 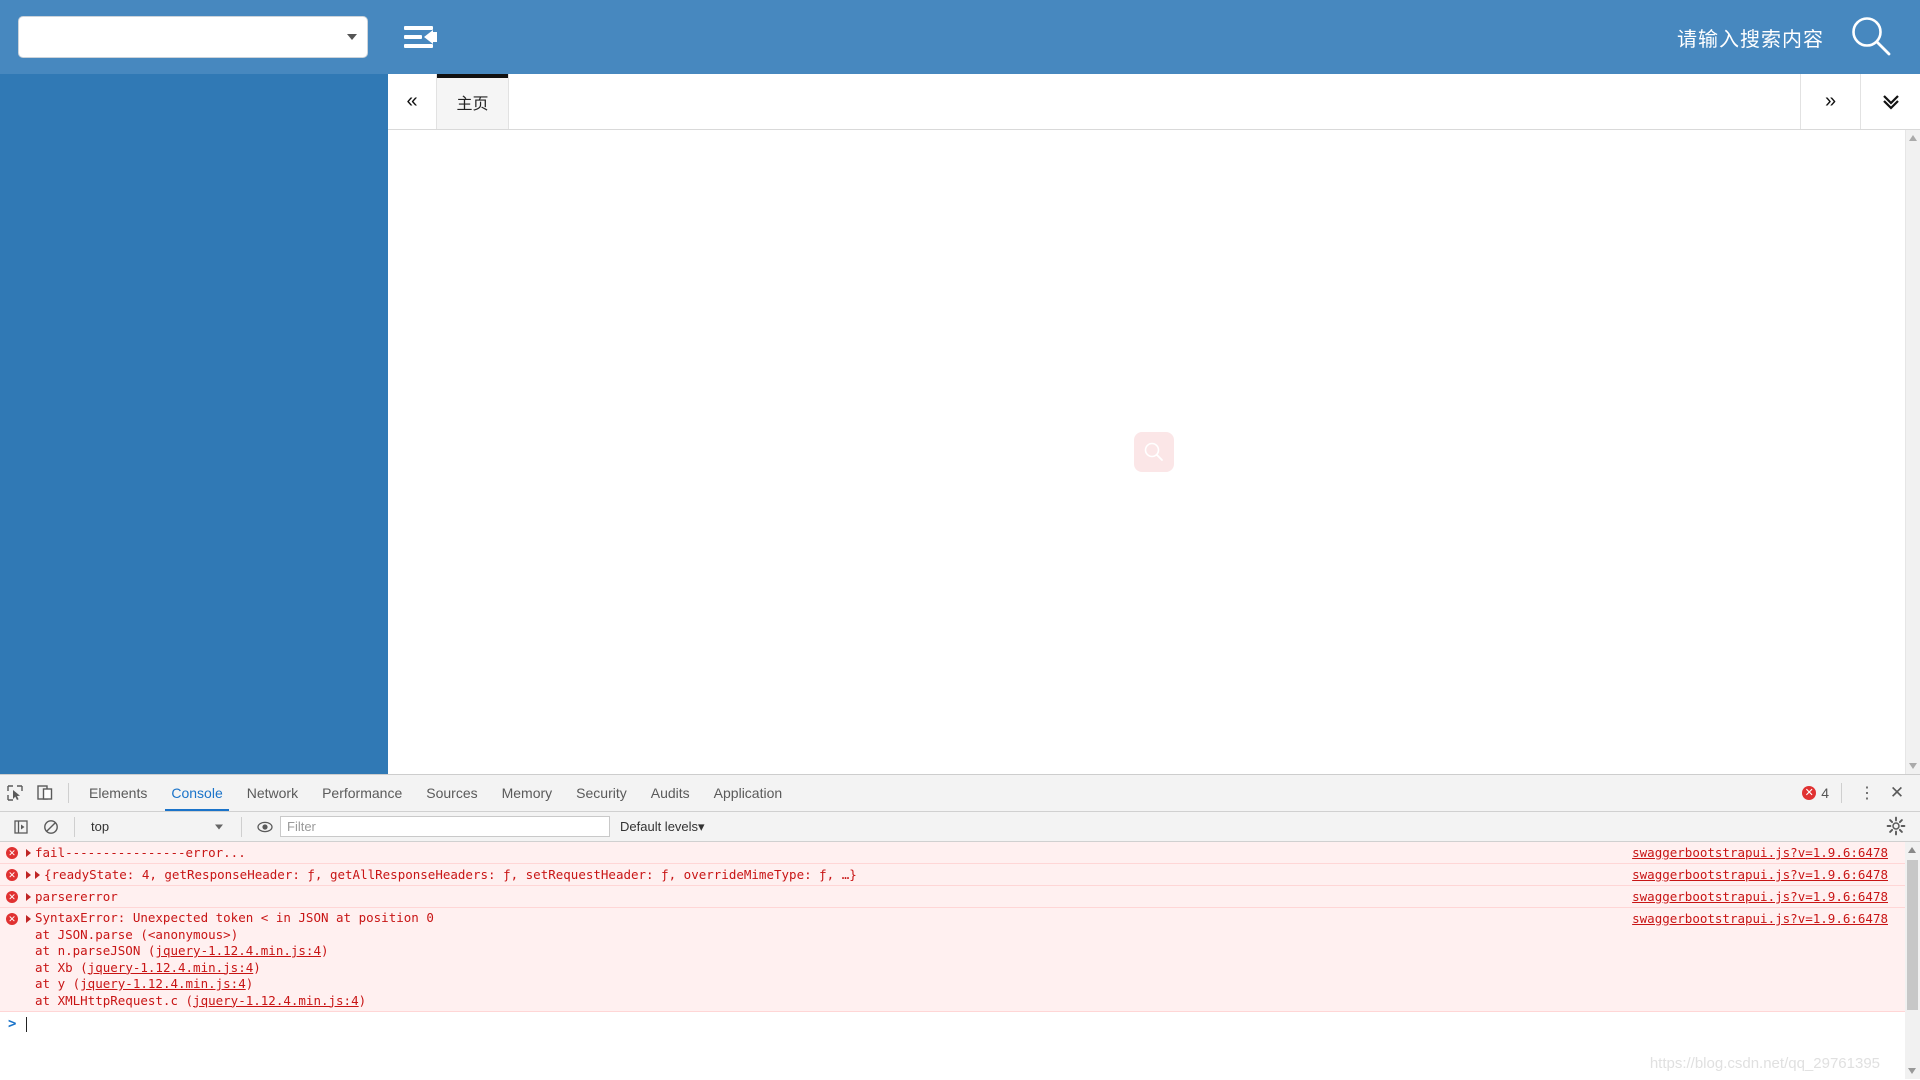 What do you see at coordinates (100, 826) in the screenshot?
I see `console-context-value: top` at bounding box center [100, 826].